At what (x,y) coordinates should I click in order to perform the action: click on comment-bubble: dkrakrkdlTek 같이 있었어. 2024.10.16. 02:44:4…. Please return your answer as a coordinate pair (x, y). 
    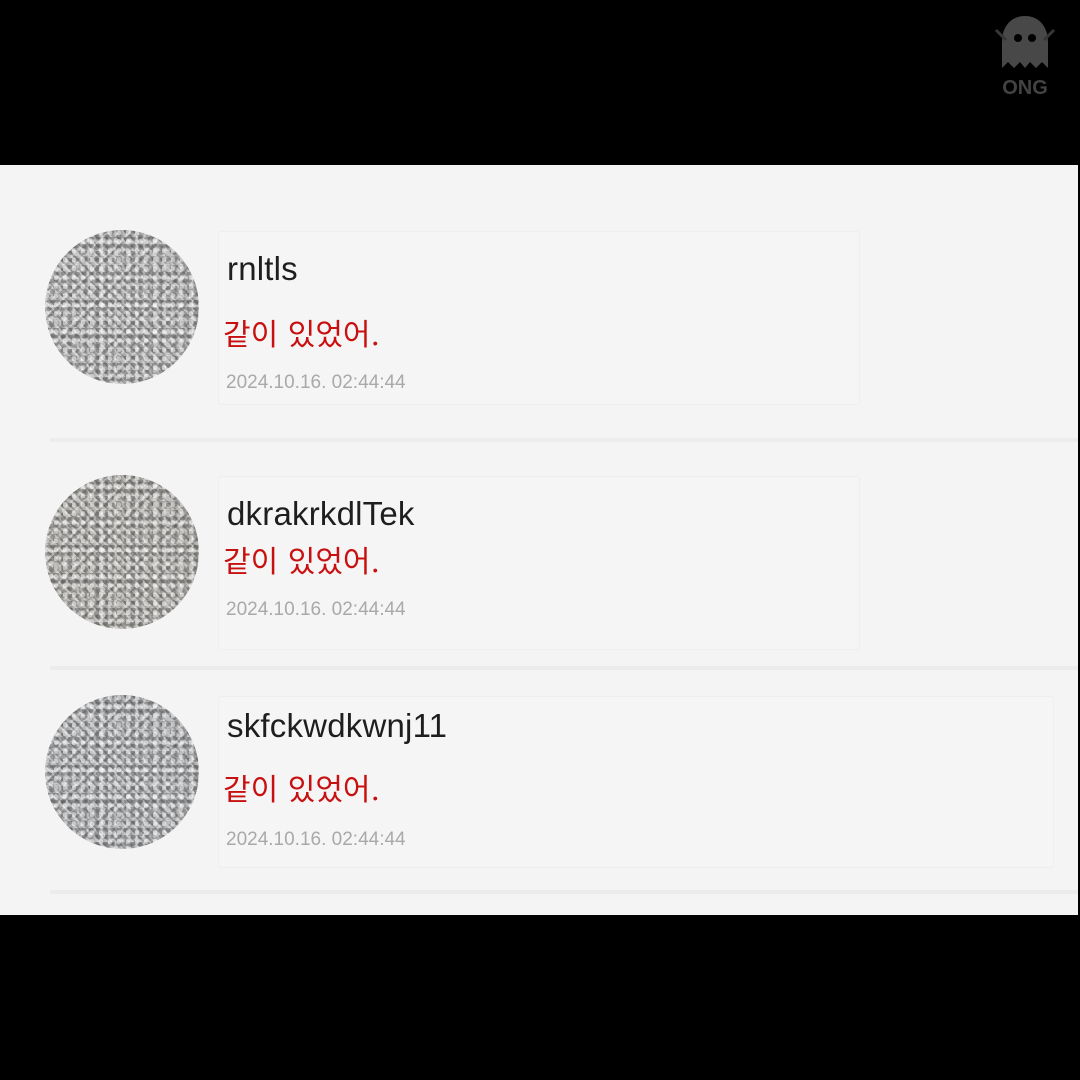
    Looking at the image, I should click on (539, 563).